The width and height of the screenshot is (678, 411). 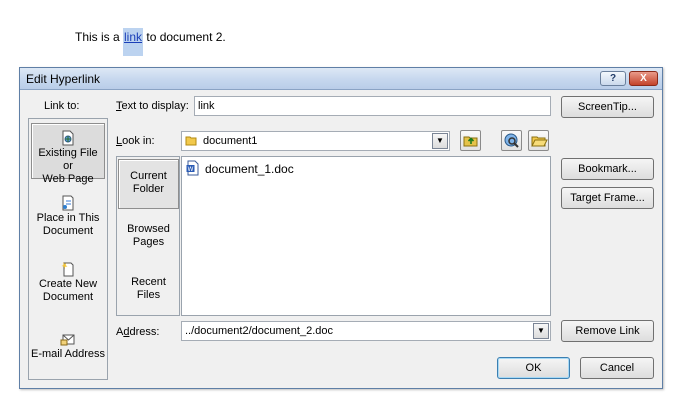 I want to click on look-in-combo: document1 ▼, so click(x=315, y=141).